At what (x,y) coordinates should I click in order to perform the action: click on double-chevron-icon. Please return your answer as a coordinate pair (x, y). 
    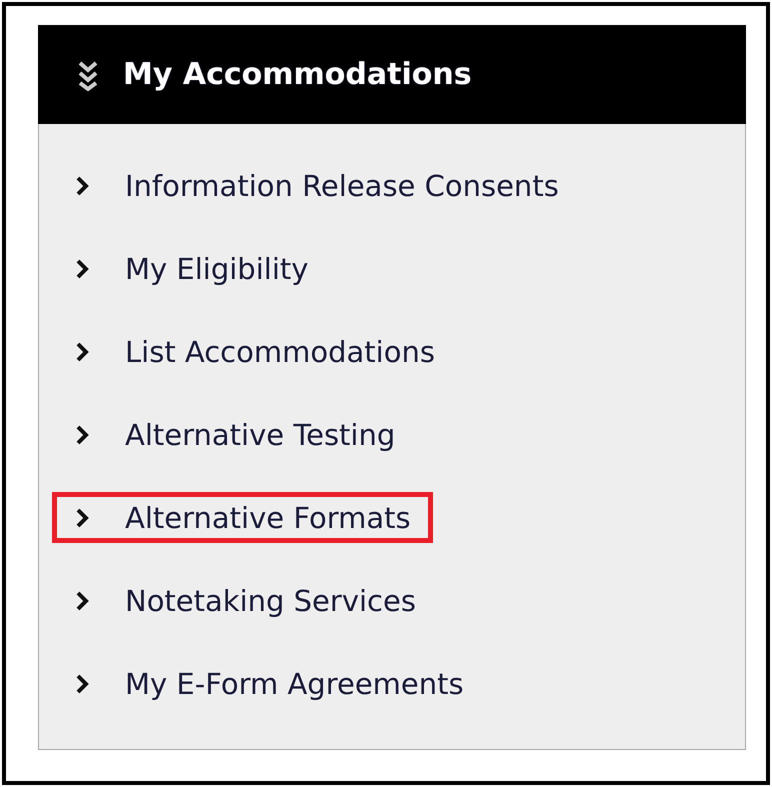
    Looking at the image, I should click on (88, 74).